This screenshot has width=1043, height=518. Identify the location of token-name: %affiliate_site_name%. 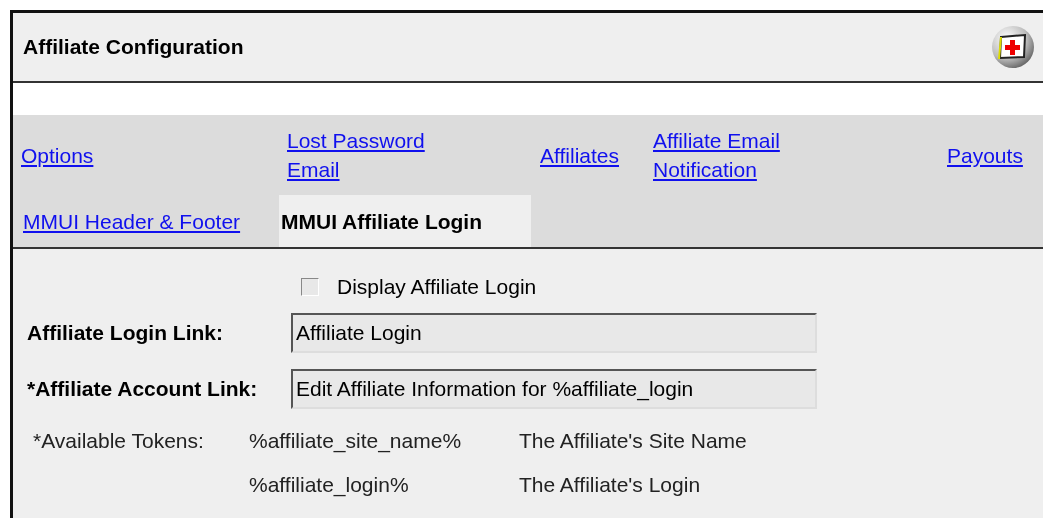
(356, 441).